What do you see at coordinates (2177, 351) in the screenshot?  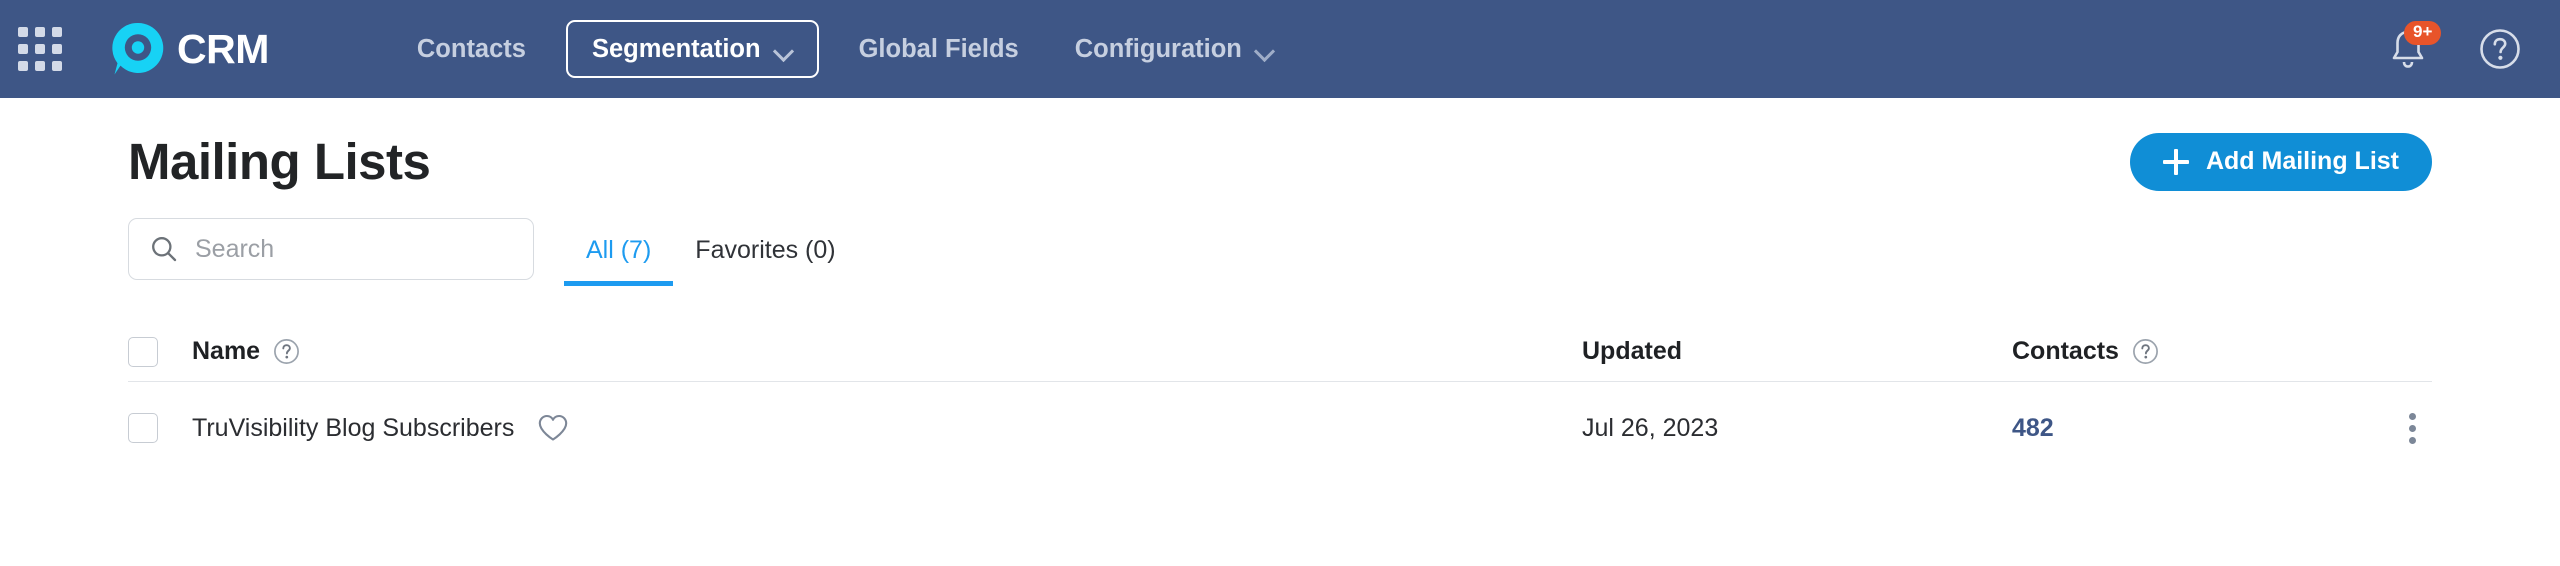 I see `column-header-contacts: Contacts` at bounding box center [2177, 351].